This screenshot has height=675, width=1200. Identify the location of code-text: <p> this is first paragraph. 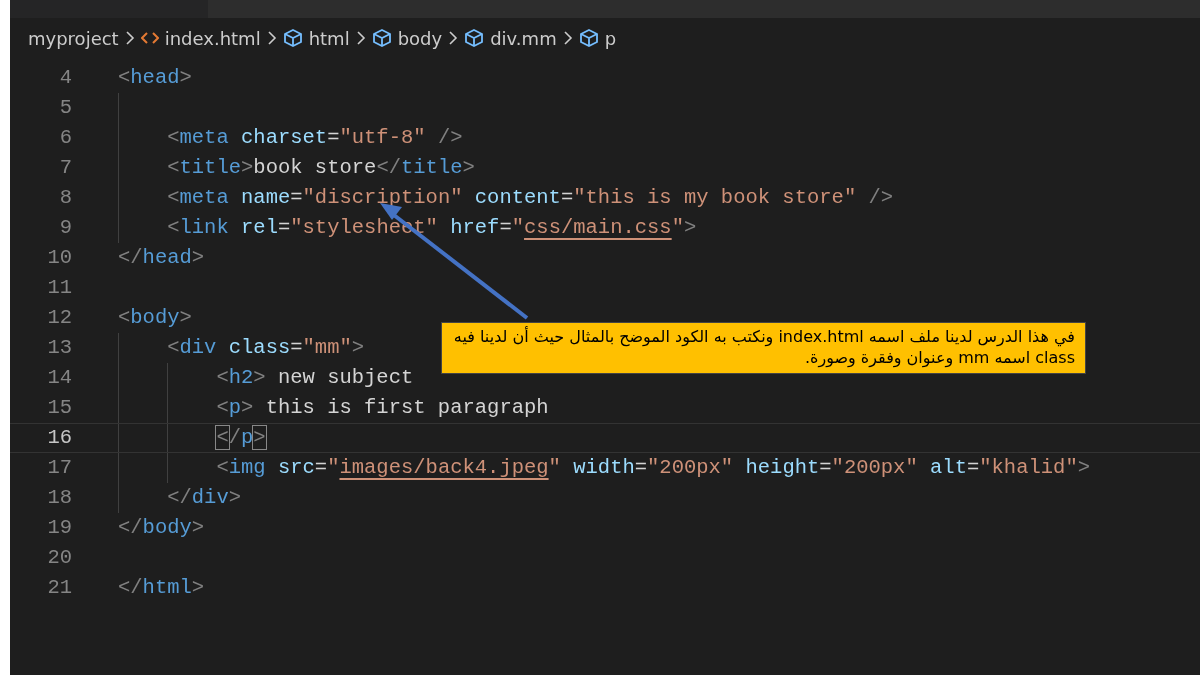
(382, 408).